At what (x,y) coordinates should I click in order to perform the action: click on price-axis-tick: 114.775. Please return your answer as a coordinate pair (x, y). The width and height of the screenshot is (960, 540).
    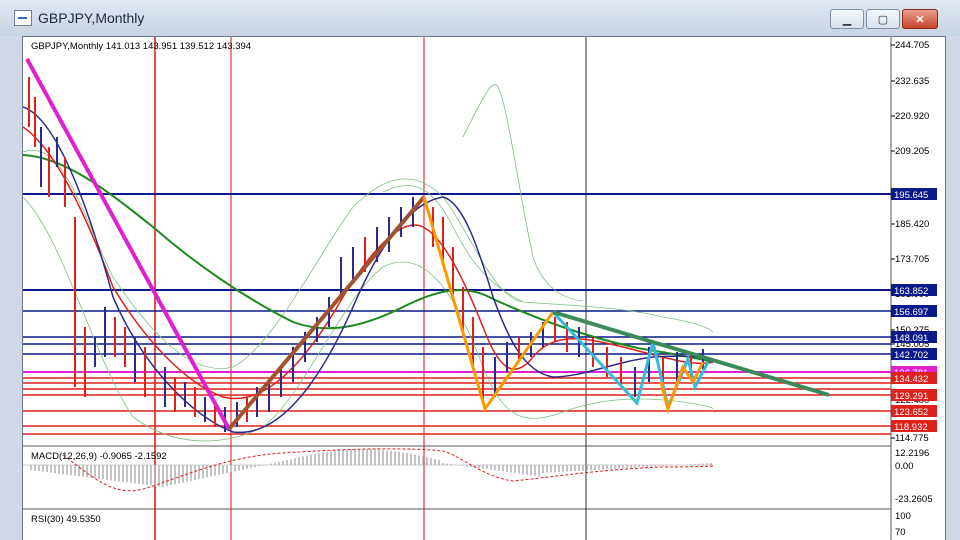
    Looking at the image, I should click on (912, 438).